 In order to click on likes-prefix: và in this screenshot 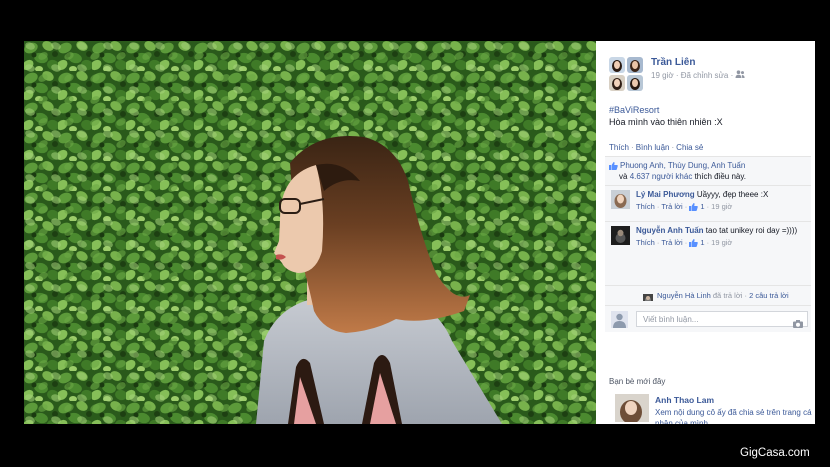, I will do `click(623, 176)`.